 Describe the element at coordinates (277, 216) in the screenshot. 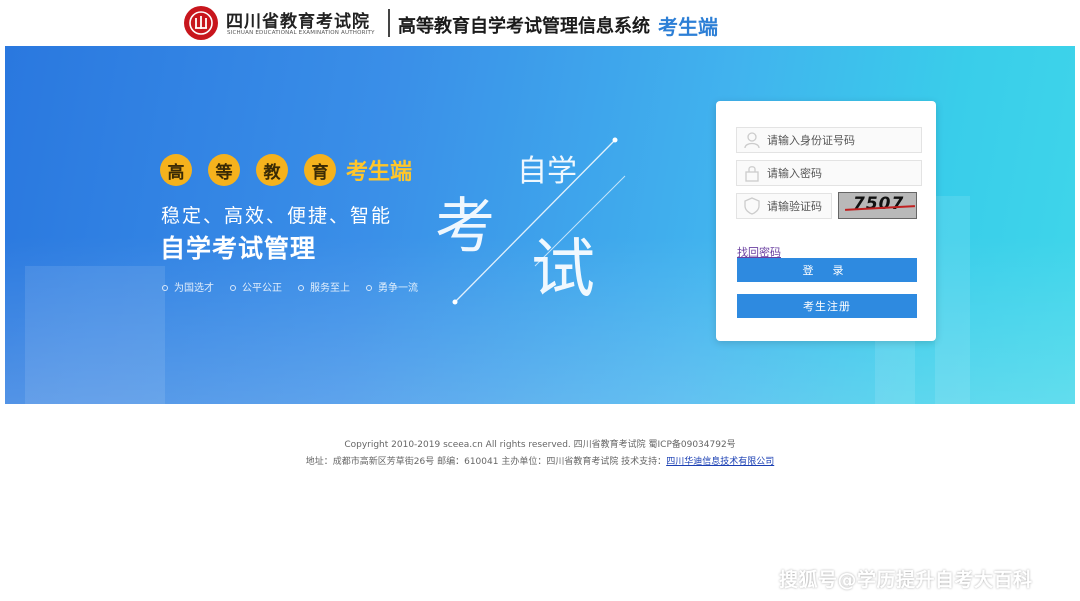

I see `banner-slogan: 稳定、高效、便捷、智能` at that location.